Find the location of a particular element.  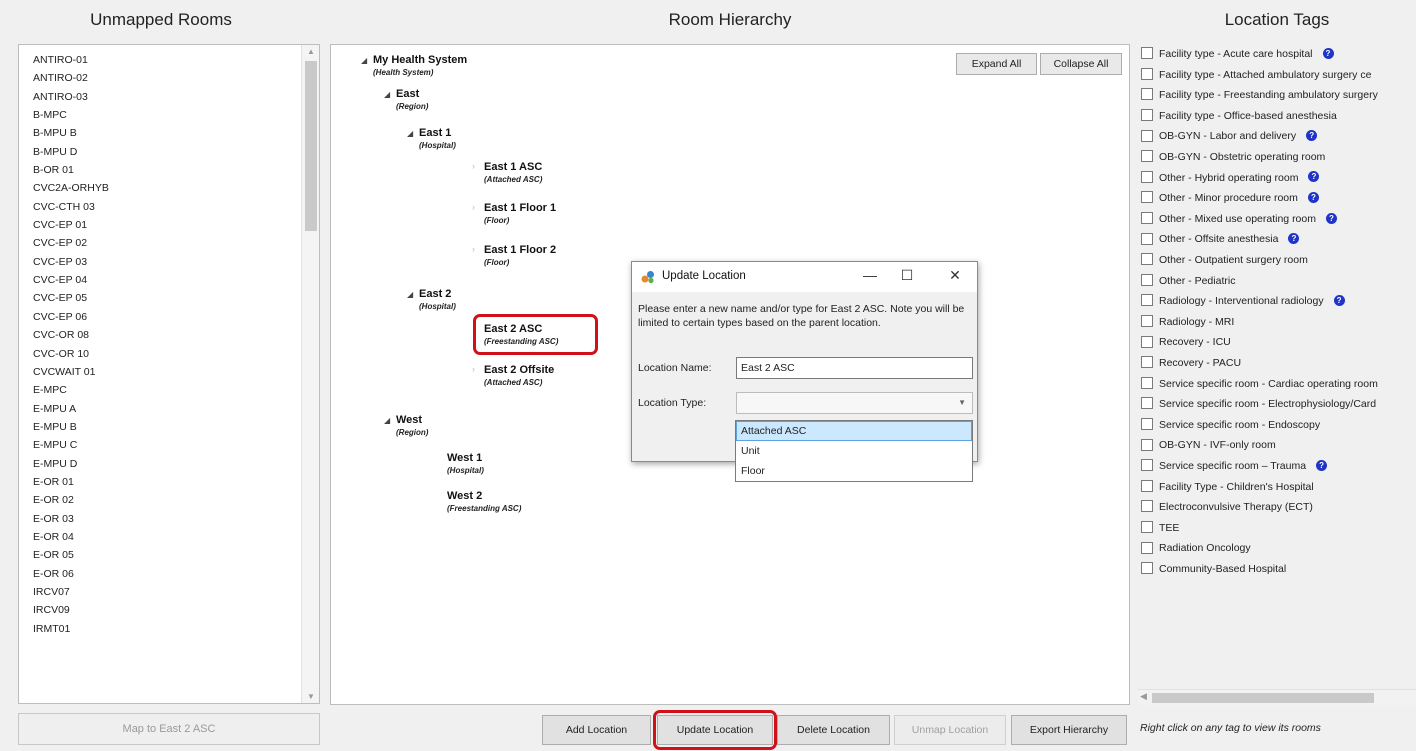

room-list-item: CVC-EP 01 is located at coordinates (169, 225).